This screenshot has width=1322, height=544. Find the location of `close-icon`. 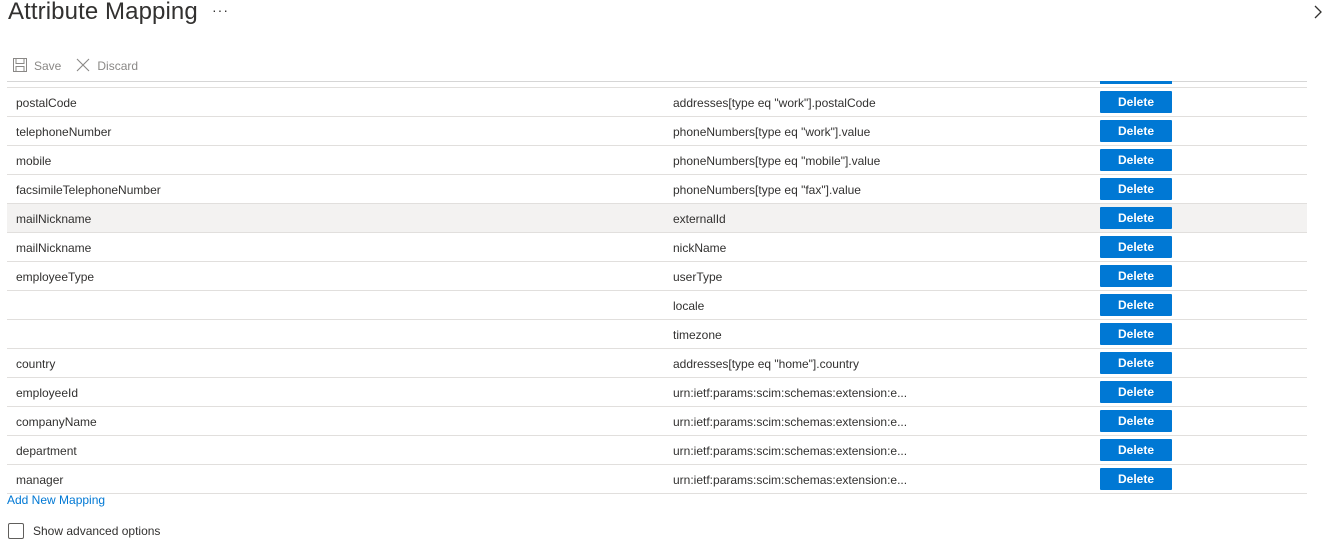

close-icon is located at coordinates (86, 66).